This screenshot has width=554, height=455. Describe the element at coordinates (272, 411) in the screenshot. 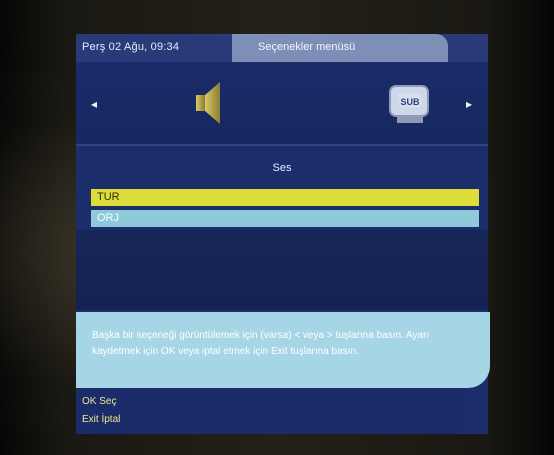

I see `footer-bar` at that location.